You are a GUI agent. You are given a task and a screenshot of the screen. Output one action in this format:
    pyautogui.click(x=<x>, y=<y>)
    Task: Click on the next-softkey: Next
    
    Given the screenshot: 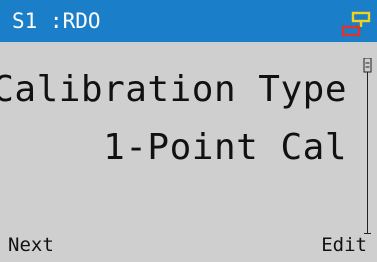 What is the action you would take?
    pyautogui.click(x=31, y=245)
    